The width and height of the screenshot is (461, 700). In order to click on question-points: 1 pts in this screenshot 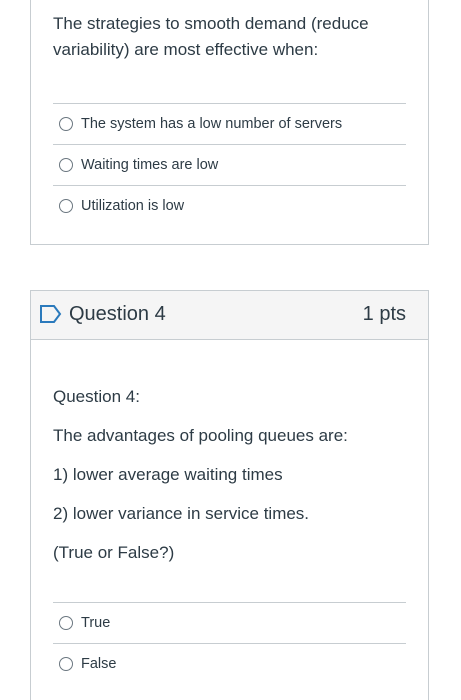, I will do `click(384, 314)`.